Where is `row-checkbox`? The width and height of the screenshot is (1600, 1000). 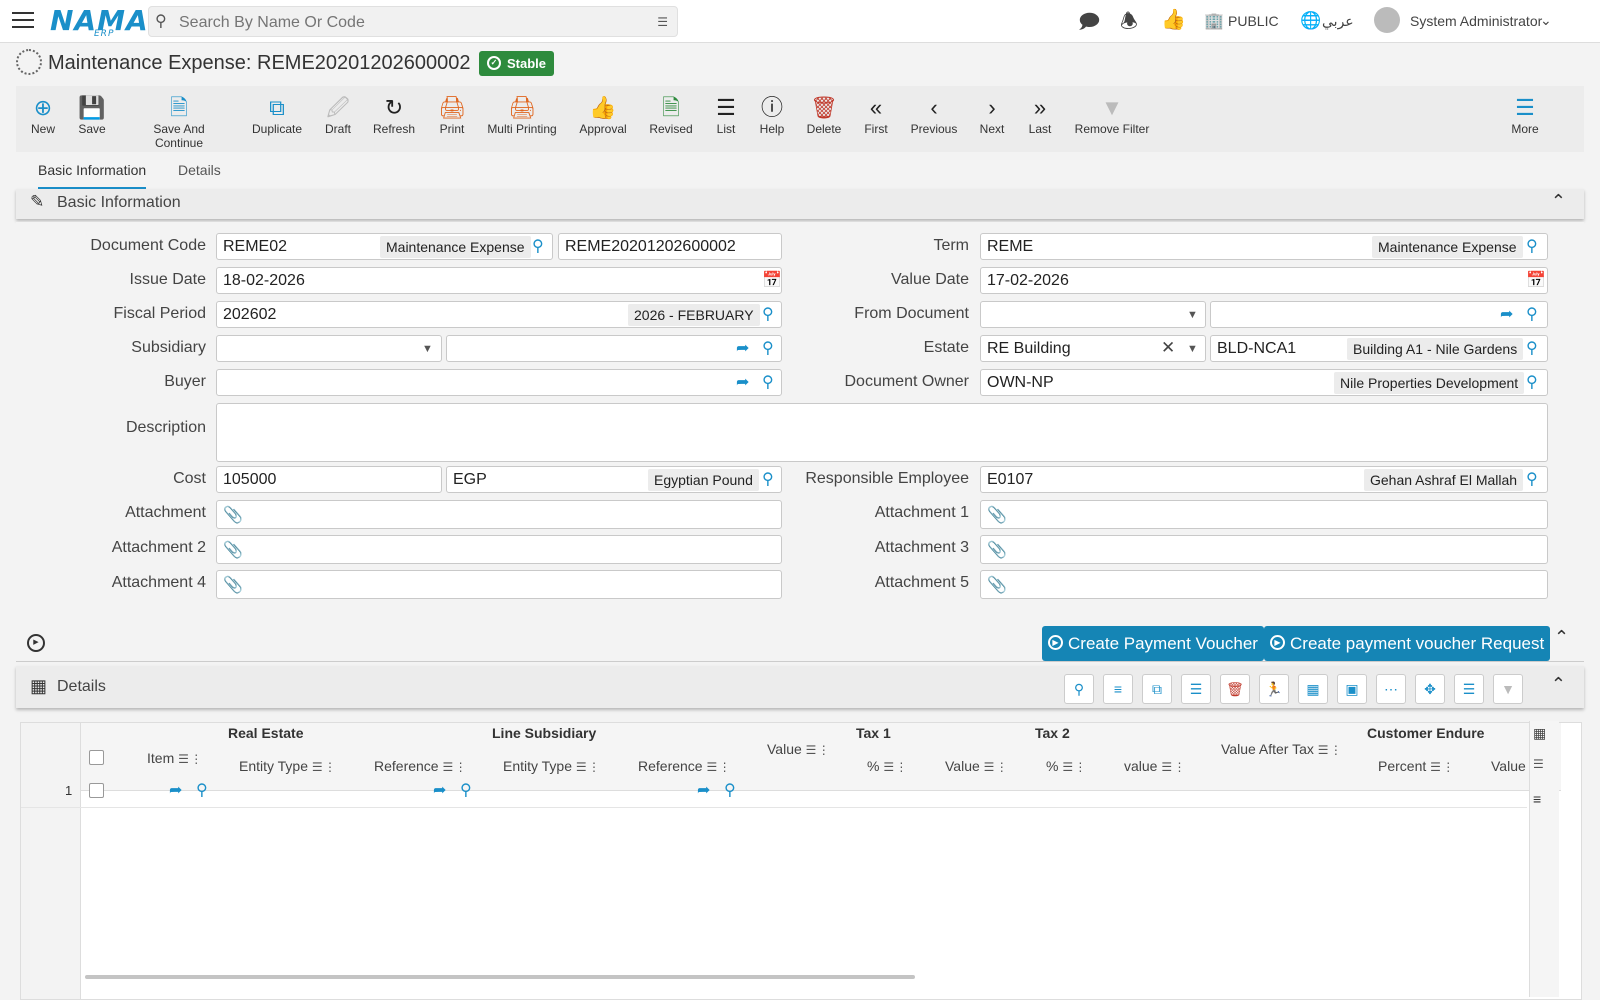 row-checkbox is located at coordinates (96, 790).